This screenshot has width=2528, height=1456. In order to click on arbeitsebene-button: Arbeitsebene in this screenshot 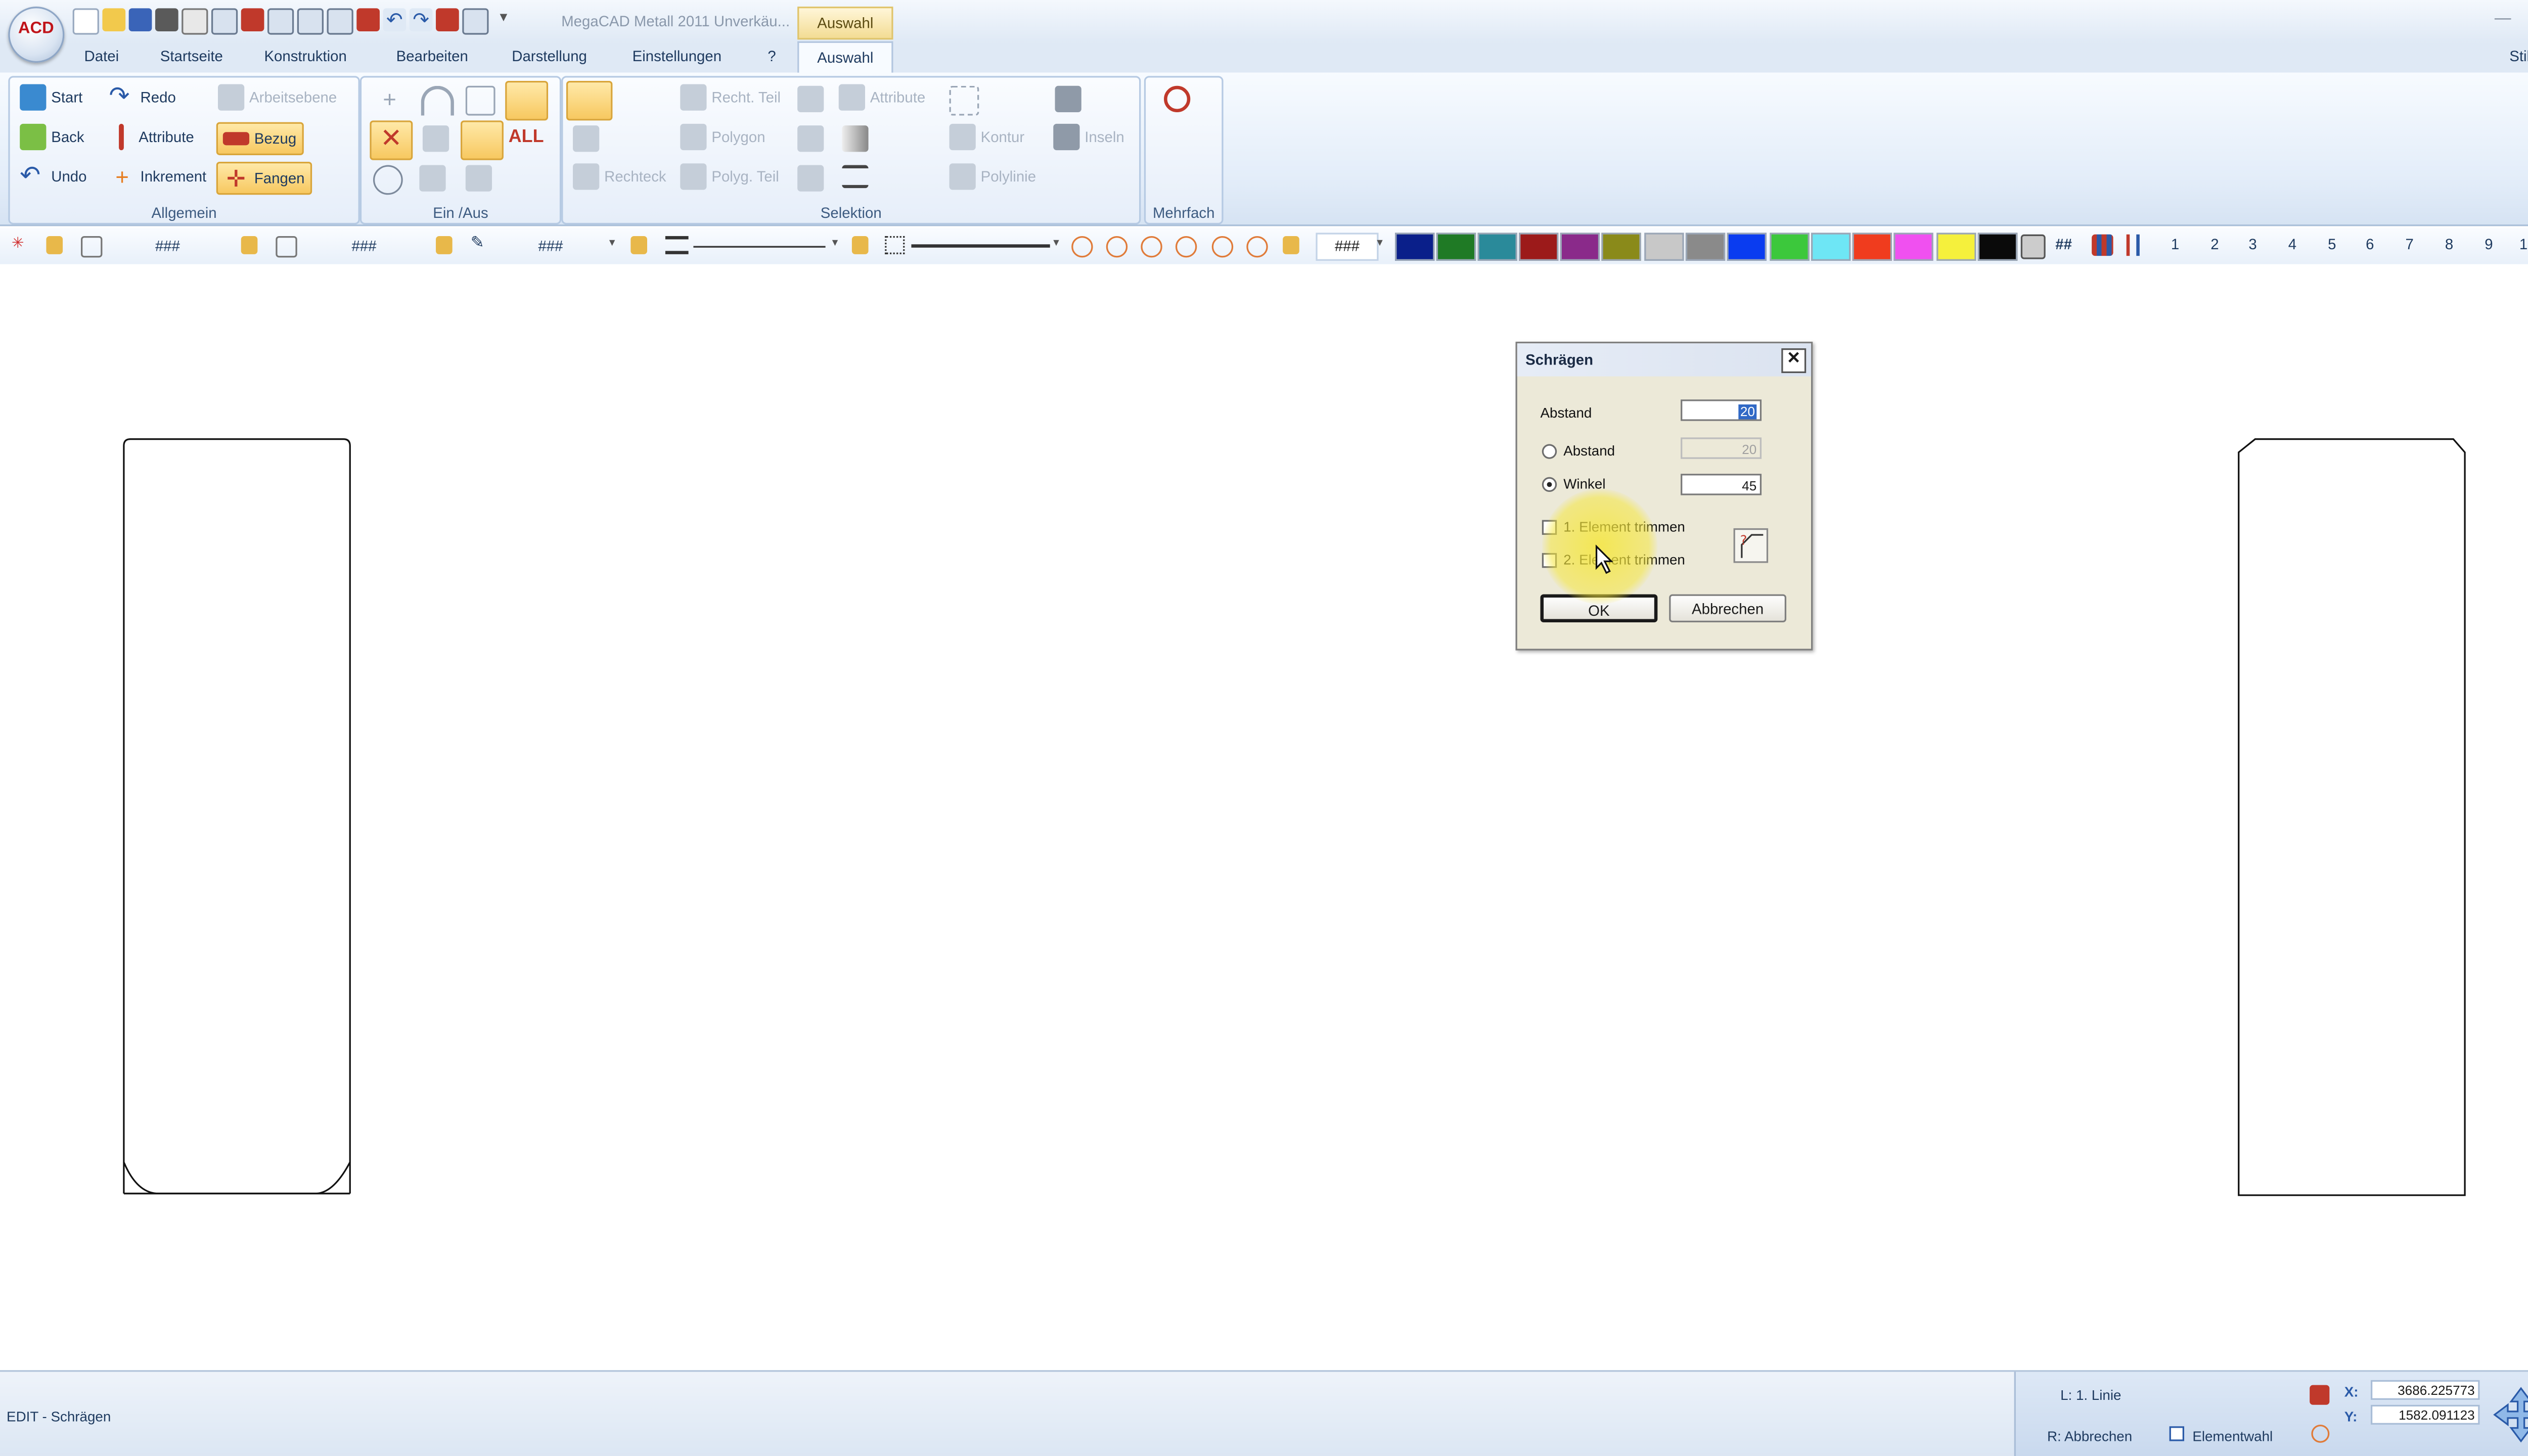, I will do `click(278, 97)`.